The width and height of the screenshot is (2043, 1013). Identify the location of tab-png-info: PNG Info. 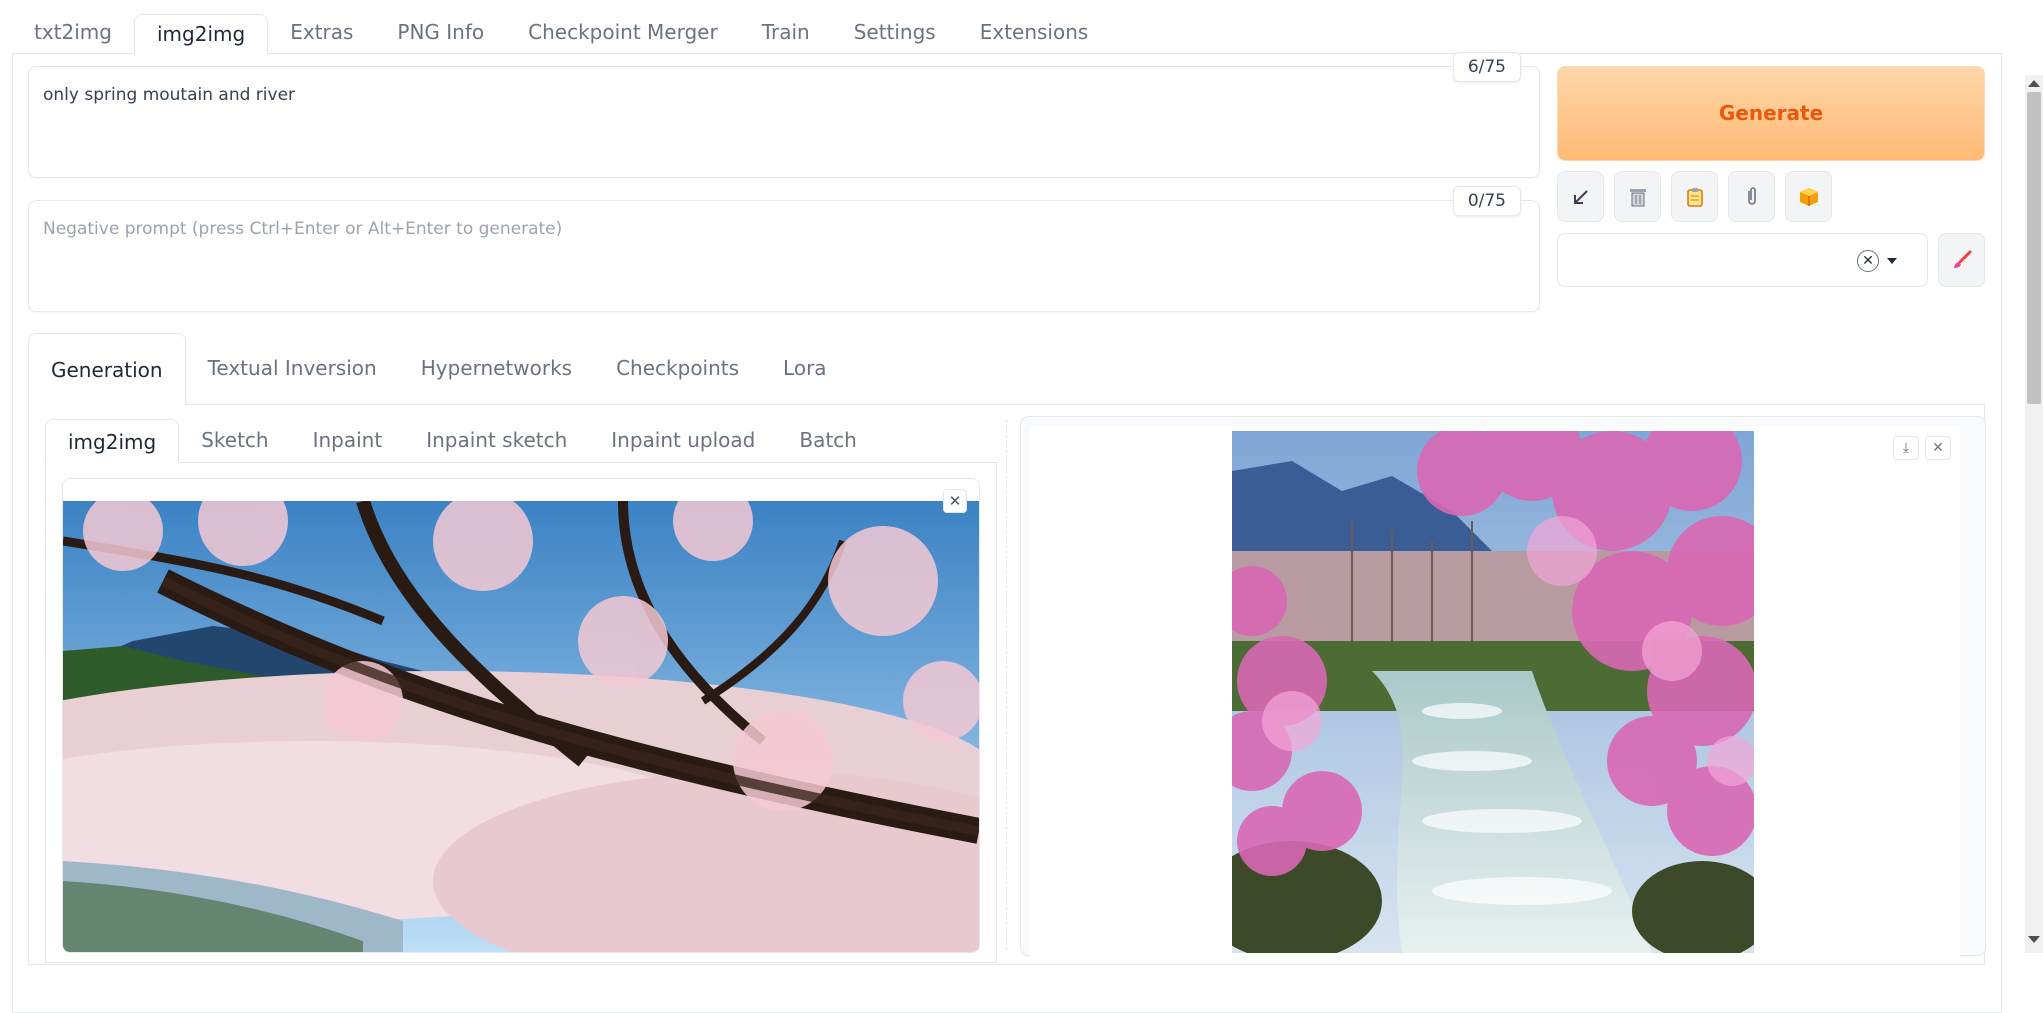
(440, 33).